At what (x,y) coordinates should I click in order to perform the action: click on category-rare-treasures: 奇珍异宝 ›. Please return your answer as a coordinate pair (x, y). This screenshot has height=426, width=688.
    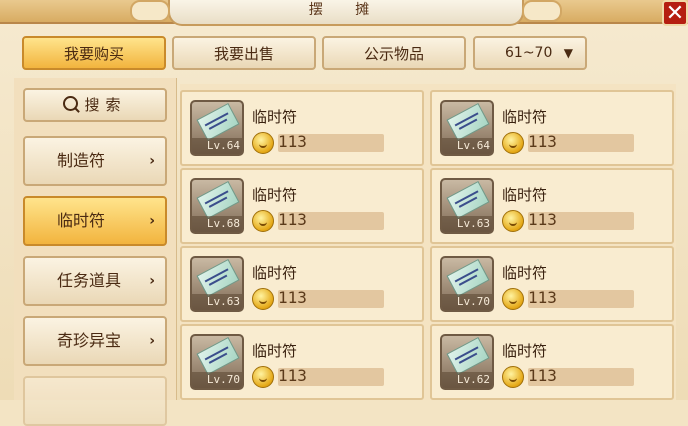
    Looking at the image, I should click on (95, 341).